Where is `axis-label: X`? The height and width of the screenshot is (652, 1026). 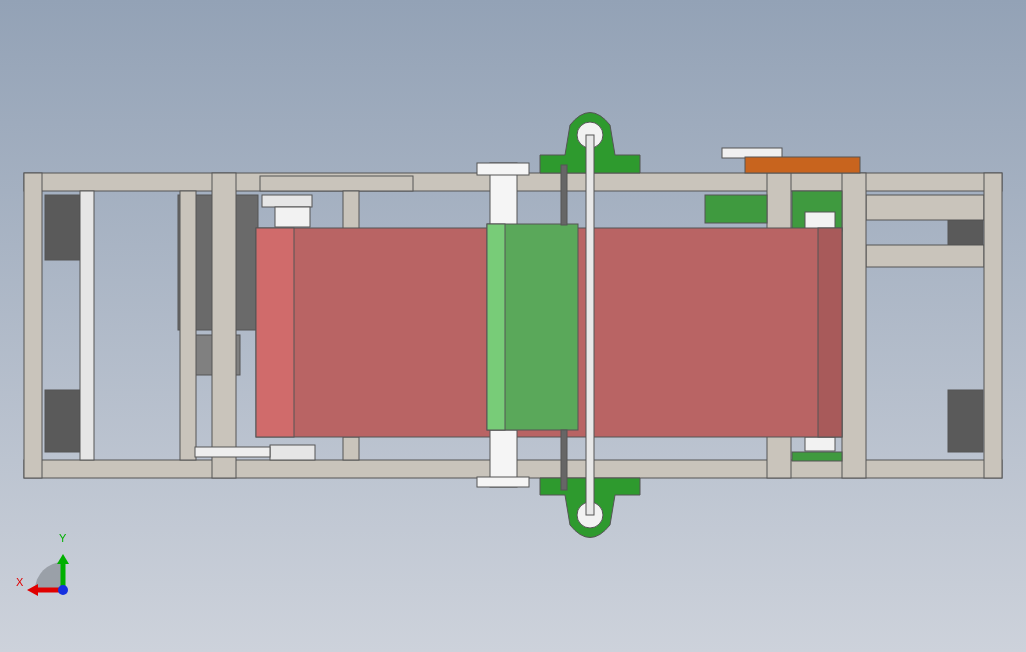 axis-label: X is located at coordinates (20, 582).